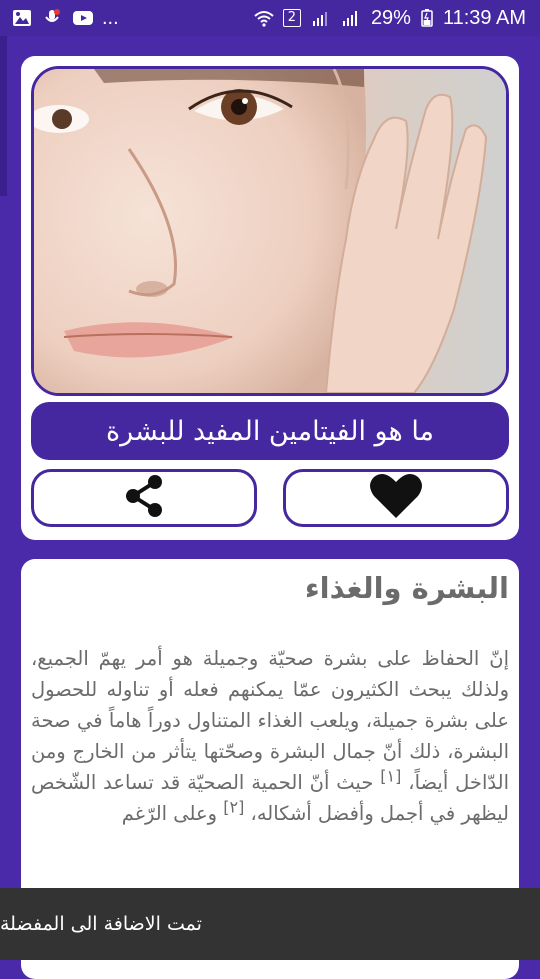 This screenshot has width=540, height=979. I want to click on article-title: ما هو الفيتامين المفيد للبشرة, so click(270, 431).